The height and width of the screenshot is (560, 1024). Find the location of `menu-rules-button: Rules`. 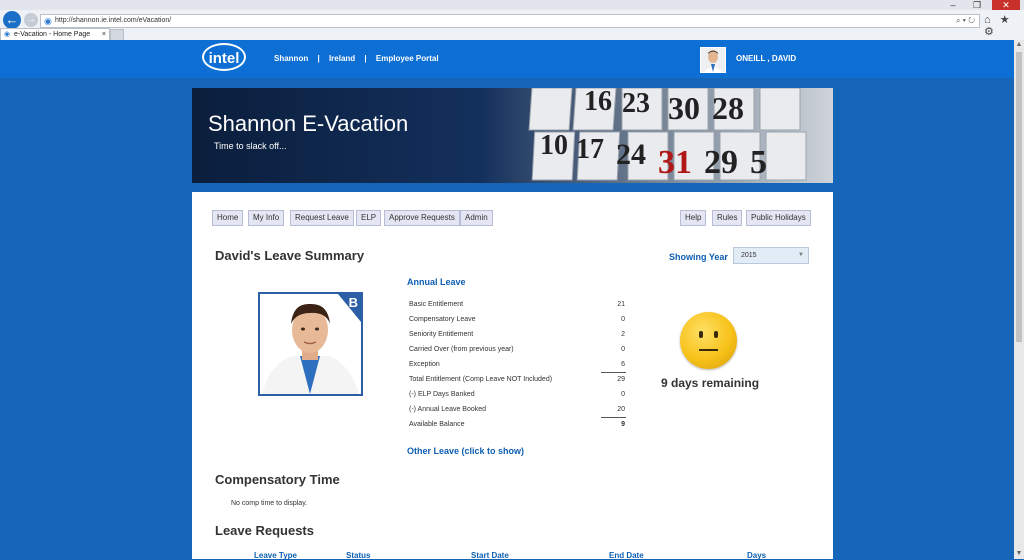

menu-rules-button: Rules is located at coordinates (727, 218).